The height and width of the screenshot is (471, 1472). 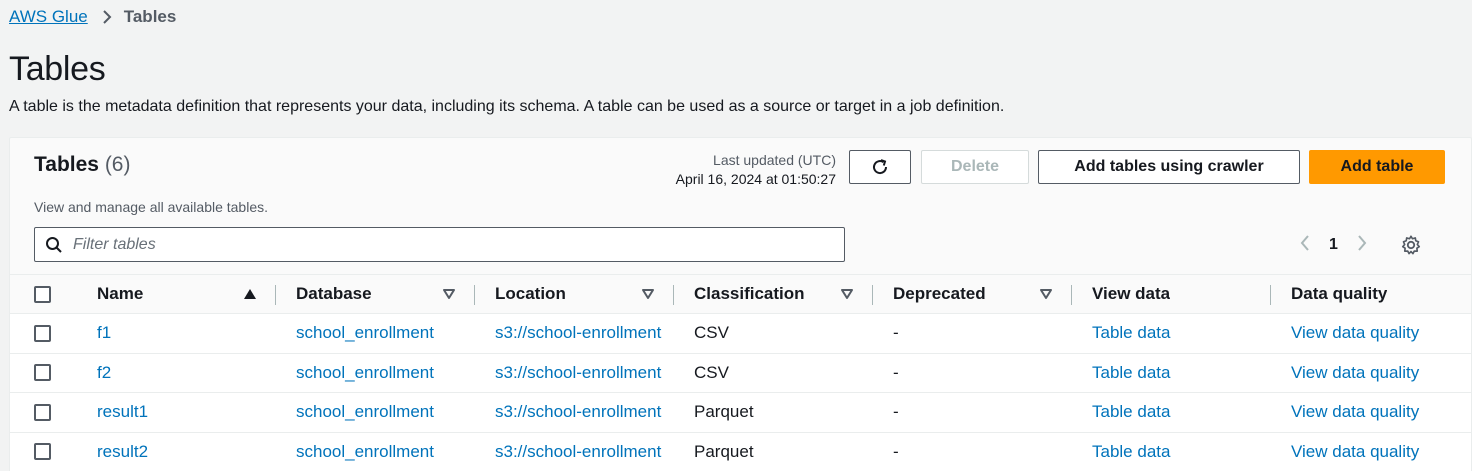 I want to click on last-updated-label: Last updated (UTC), so click(x=774, y=160).